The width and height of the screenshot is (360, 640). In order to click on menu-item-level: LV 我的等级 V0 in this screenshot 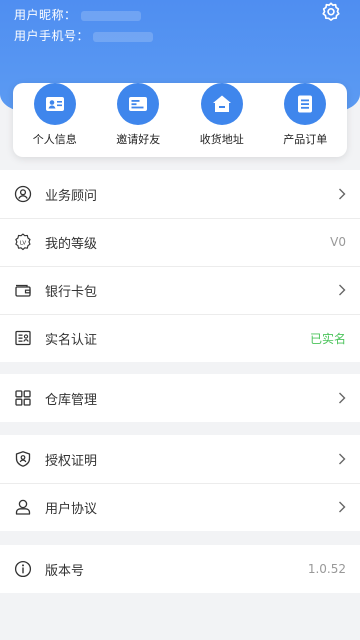, I will do `click(180, 242)`.